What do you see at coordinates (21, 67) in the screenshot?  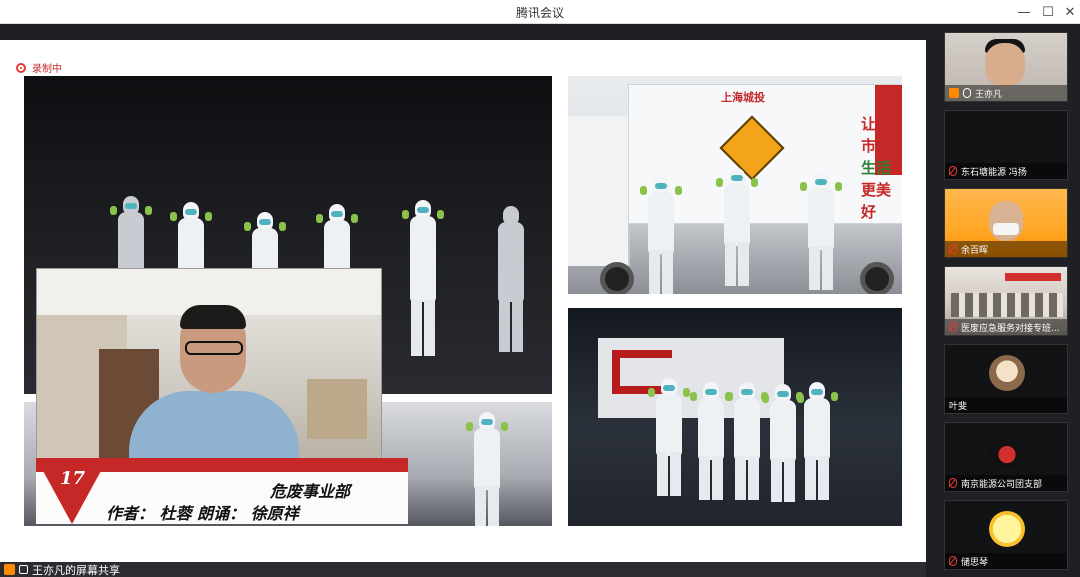 I see `recording-icon` at bounding box center [21, 67].